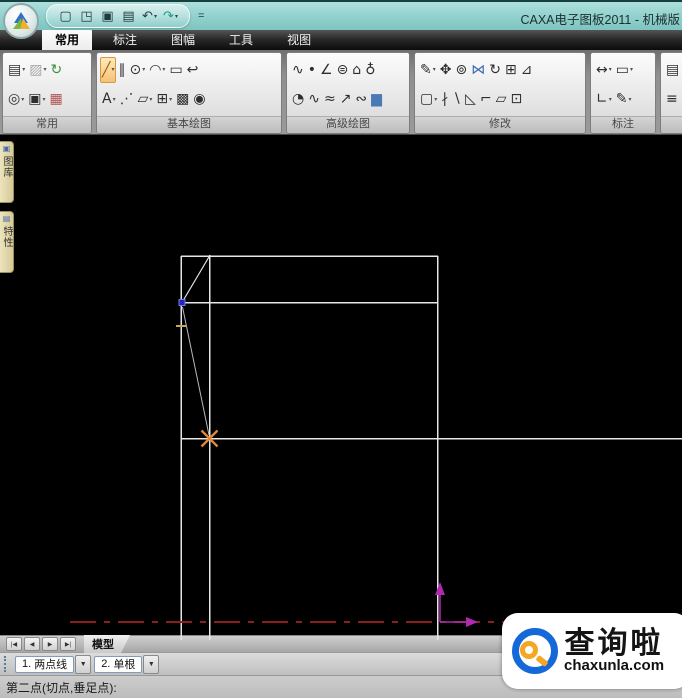  What do you see at coordinates (201, 16) in the screenshot?
I see `customize-toolbar-button: =` at bounding box center [201, 16].